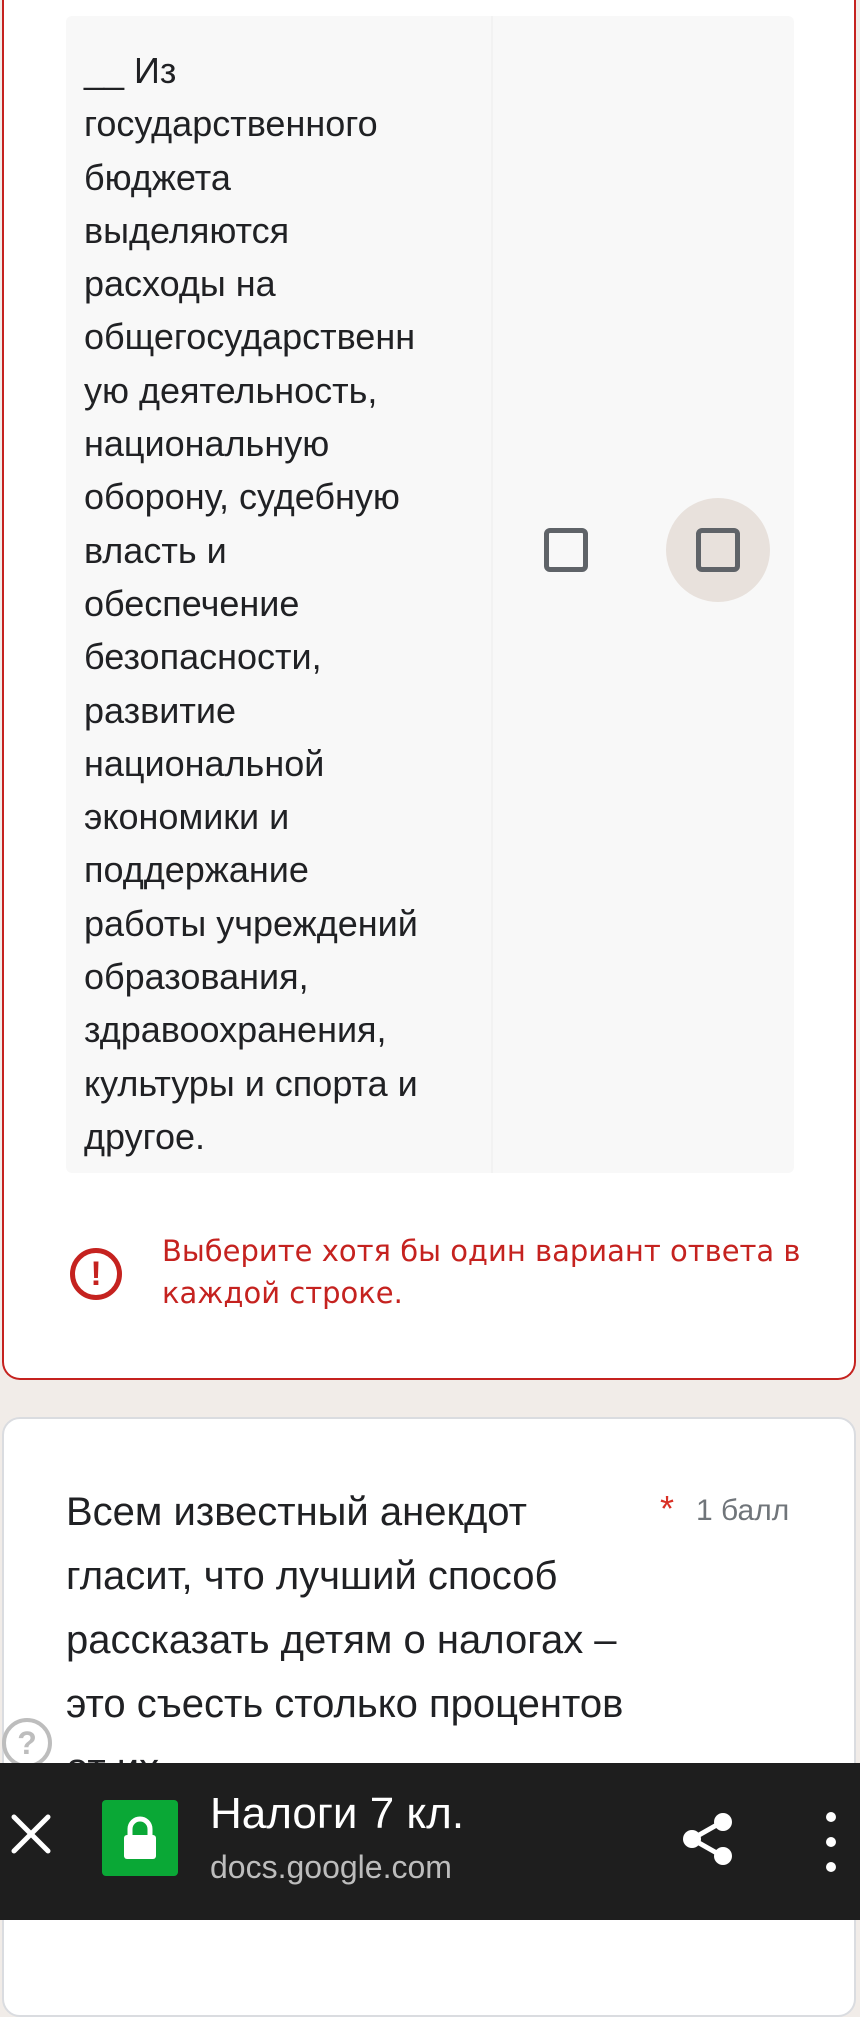 The image size is (860, 2017). What do you see at coordinates (430, 1841) in the screenshot?
I see `custom-tab-toolbar: Налоги 7 кл. docs.google.com` at bounding box center [430, 1841].